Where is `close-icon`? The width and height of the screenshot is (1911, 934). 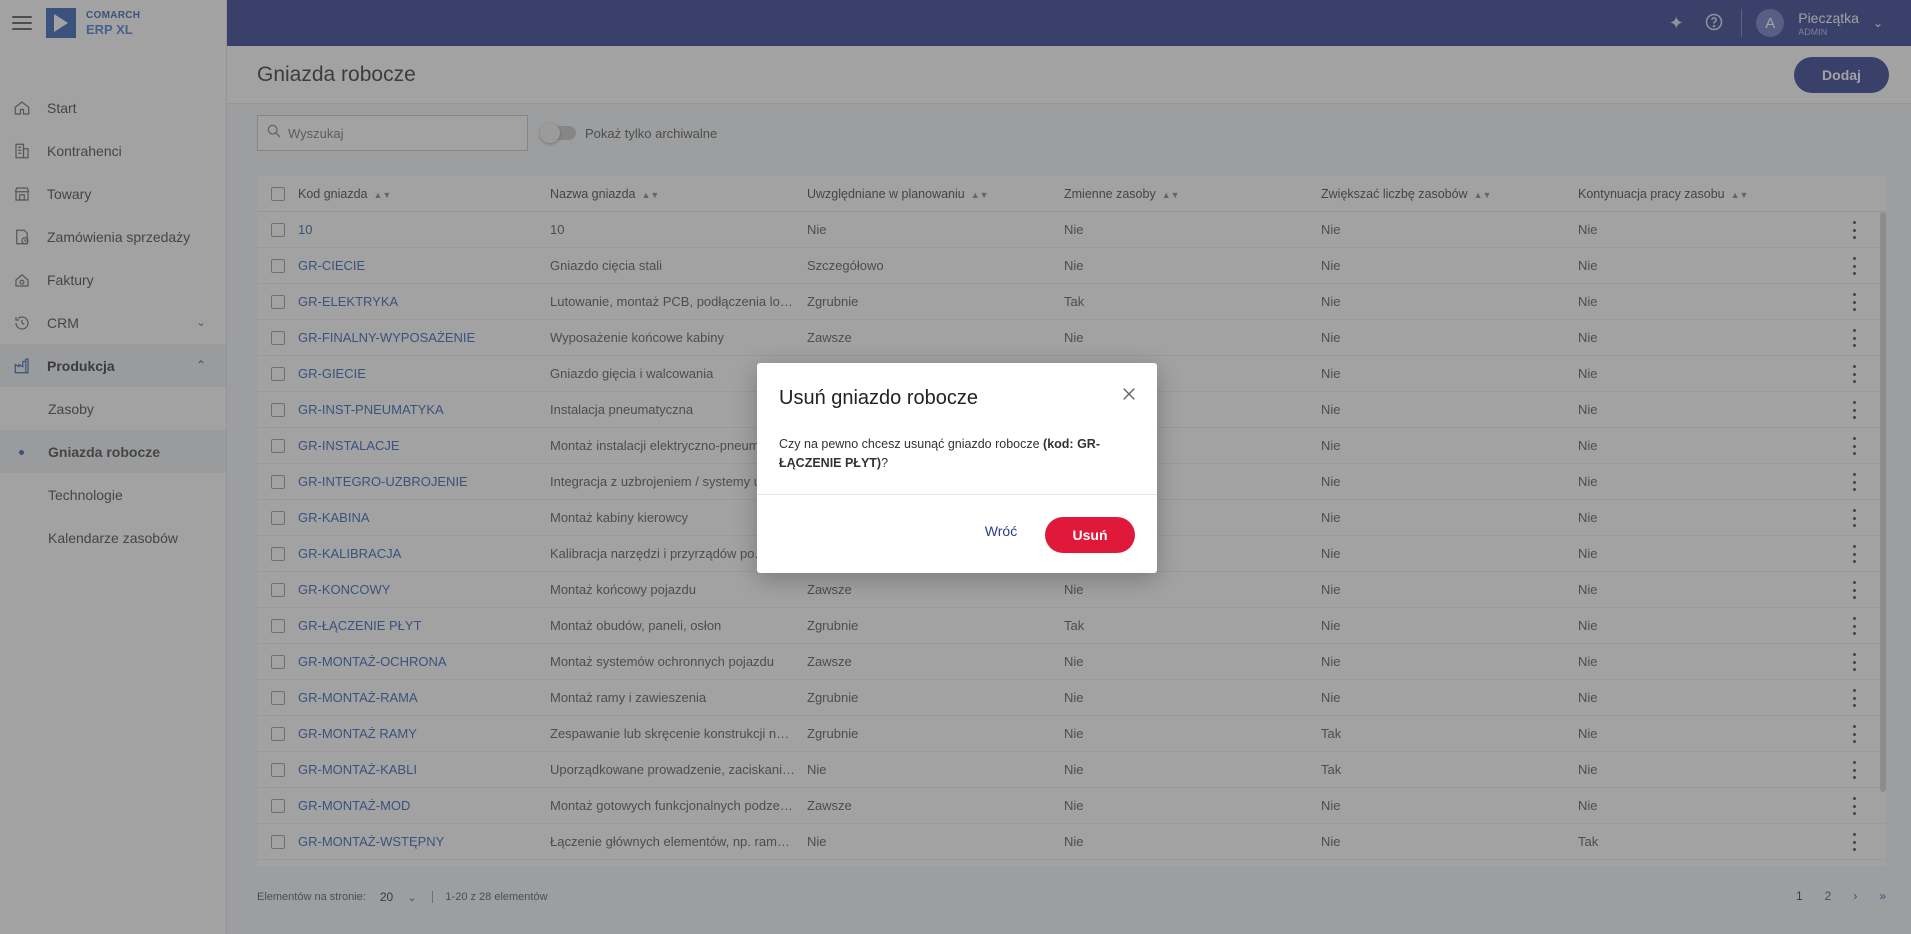 close-icon is located at coordinates (1129, 395).